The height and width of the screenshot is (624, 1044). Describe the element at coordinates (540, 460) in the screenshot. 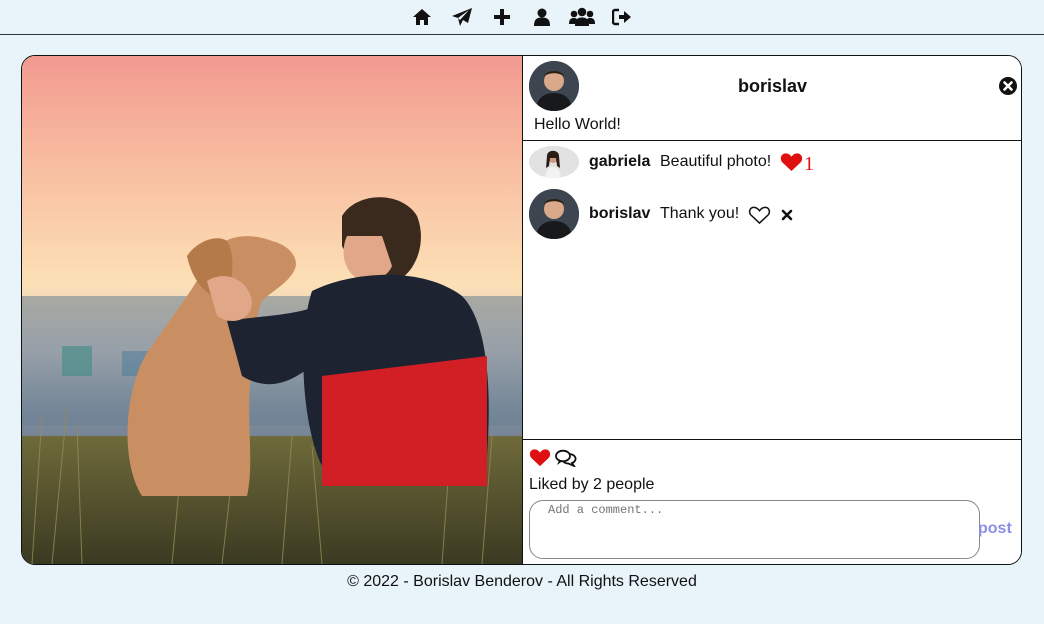

I see `post-like-heart-icon` at that location.